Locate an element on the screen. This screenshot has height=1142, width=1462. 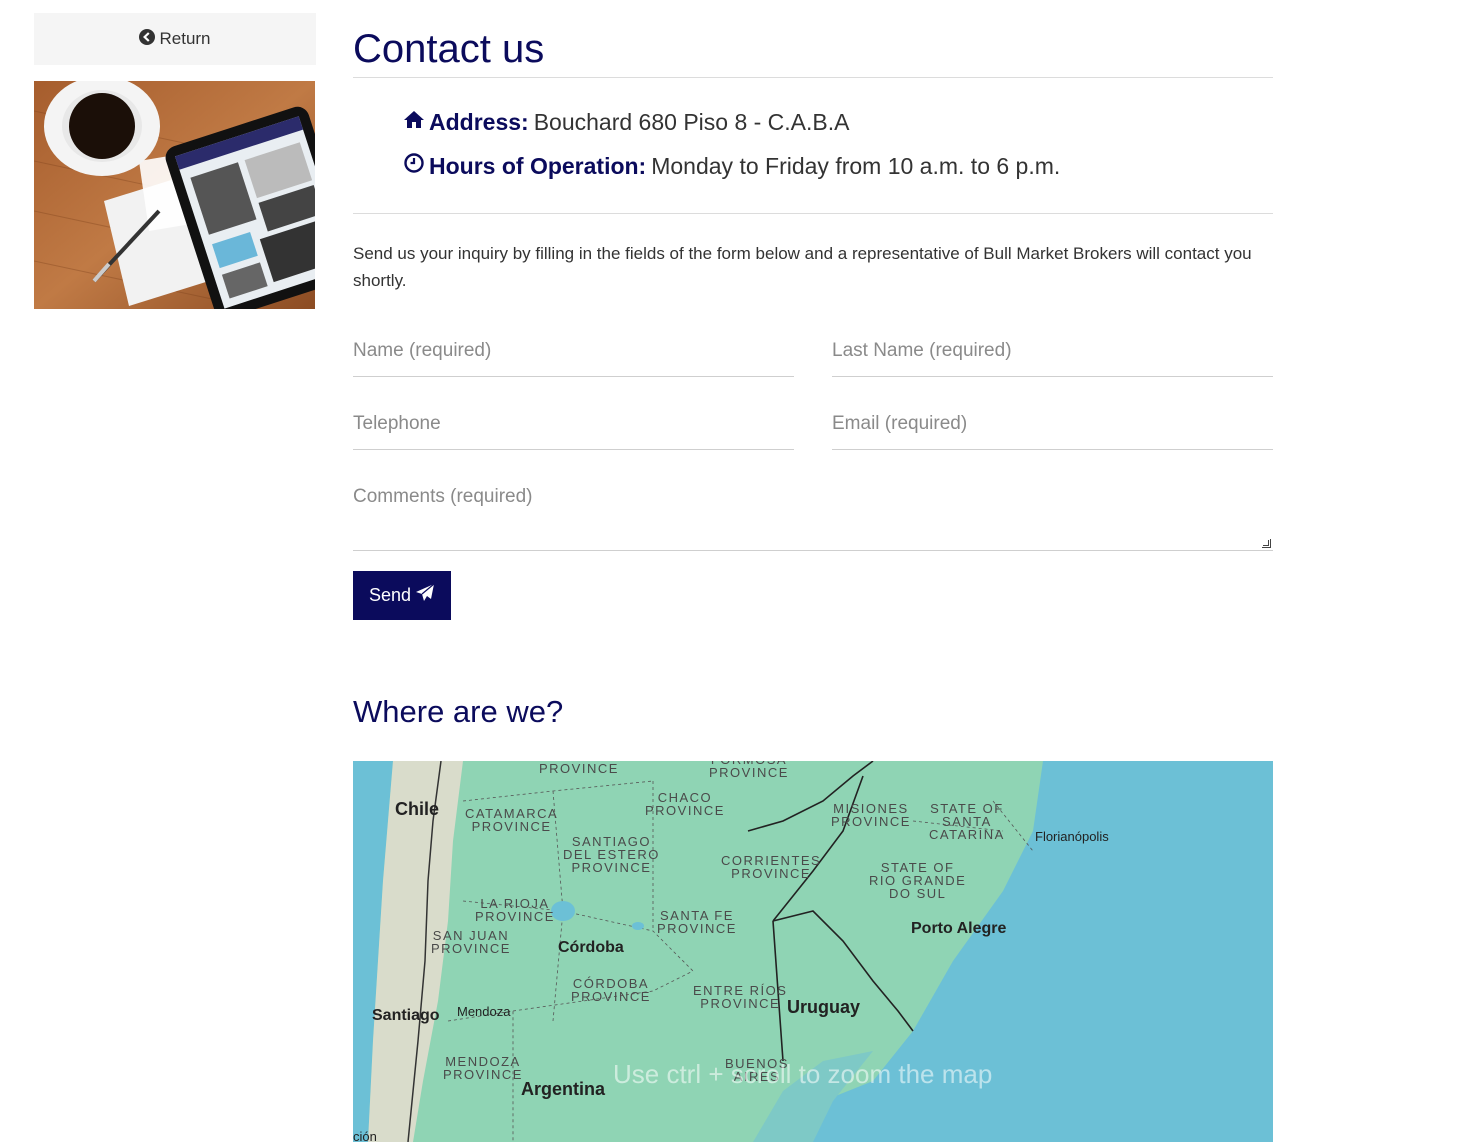
map-zoom-hint: Use ctrl + scroll to zoom the map is located at coordinates (803, 1074).